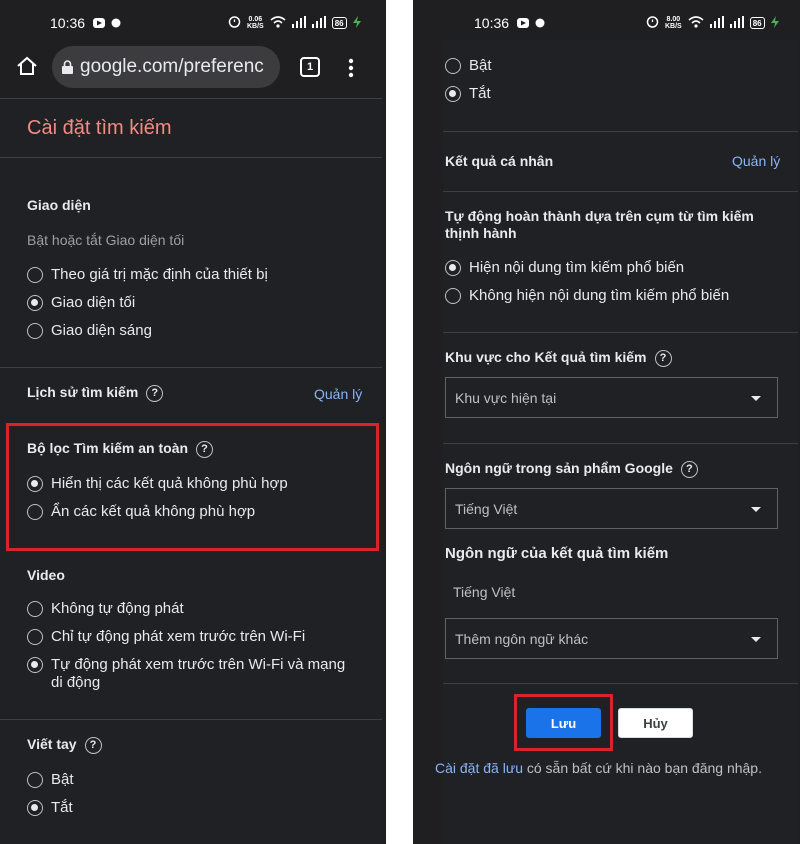  I want to click on region-title: Khu vực cho Kết quả tìm kiếm?, so click(558, 358).